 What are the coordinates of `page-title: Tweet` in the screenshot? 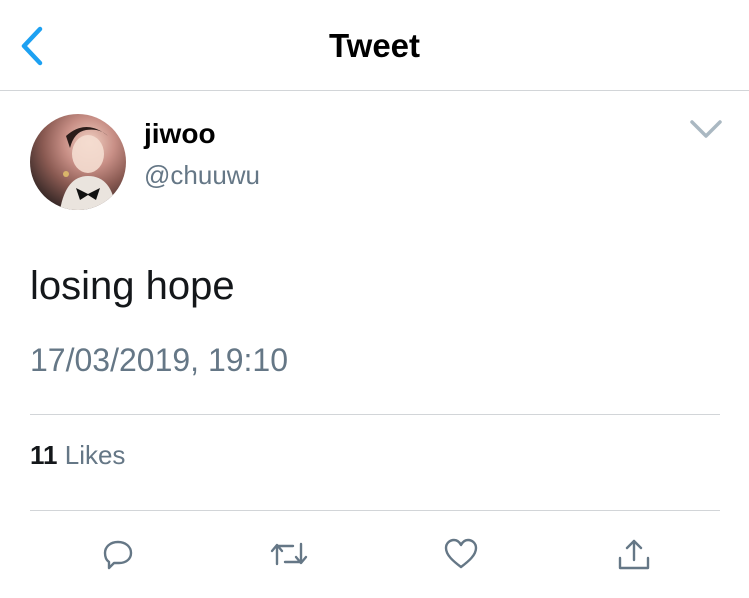 It's located at (374, 45).